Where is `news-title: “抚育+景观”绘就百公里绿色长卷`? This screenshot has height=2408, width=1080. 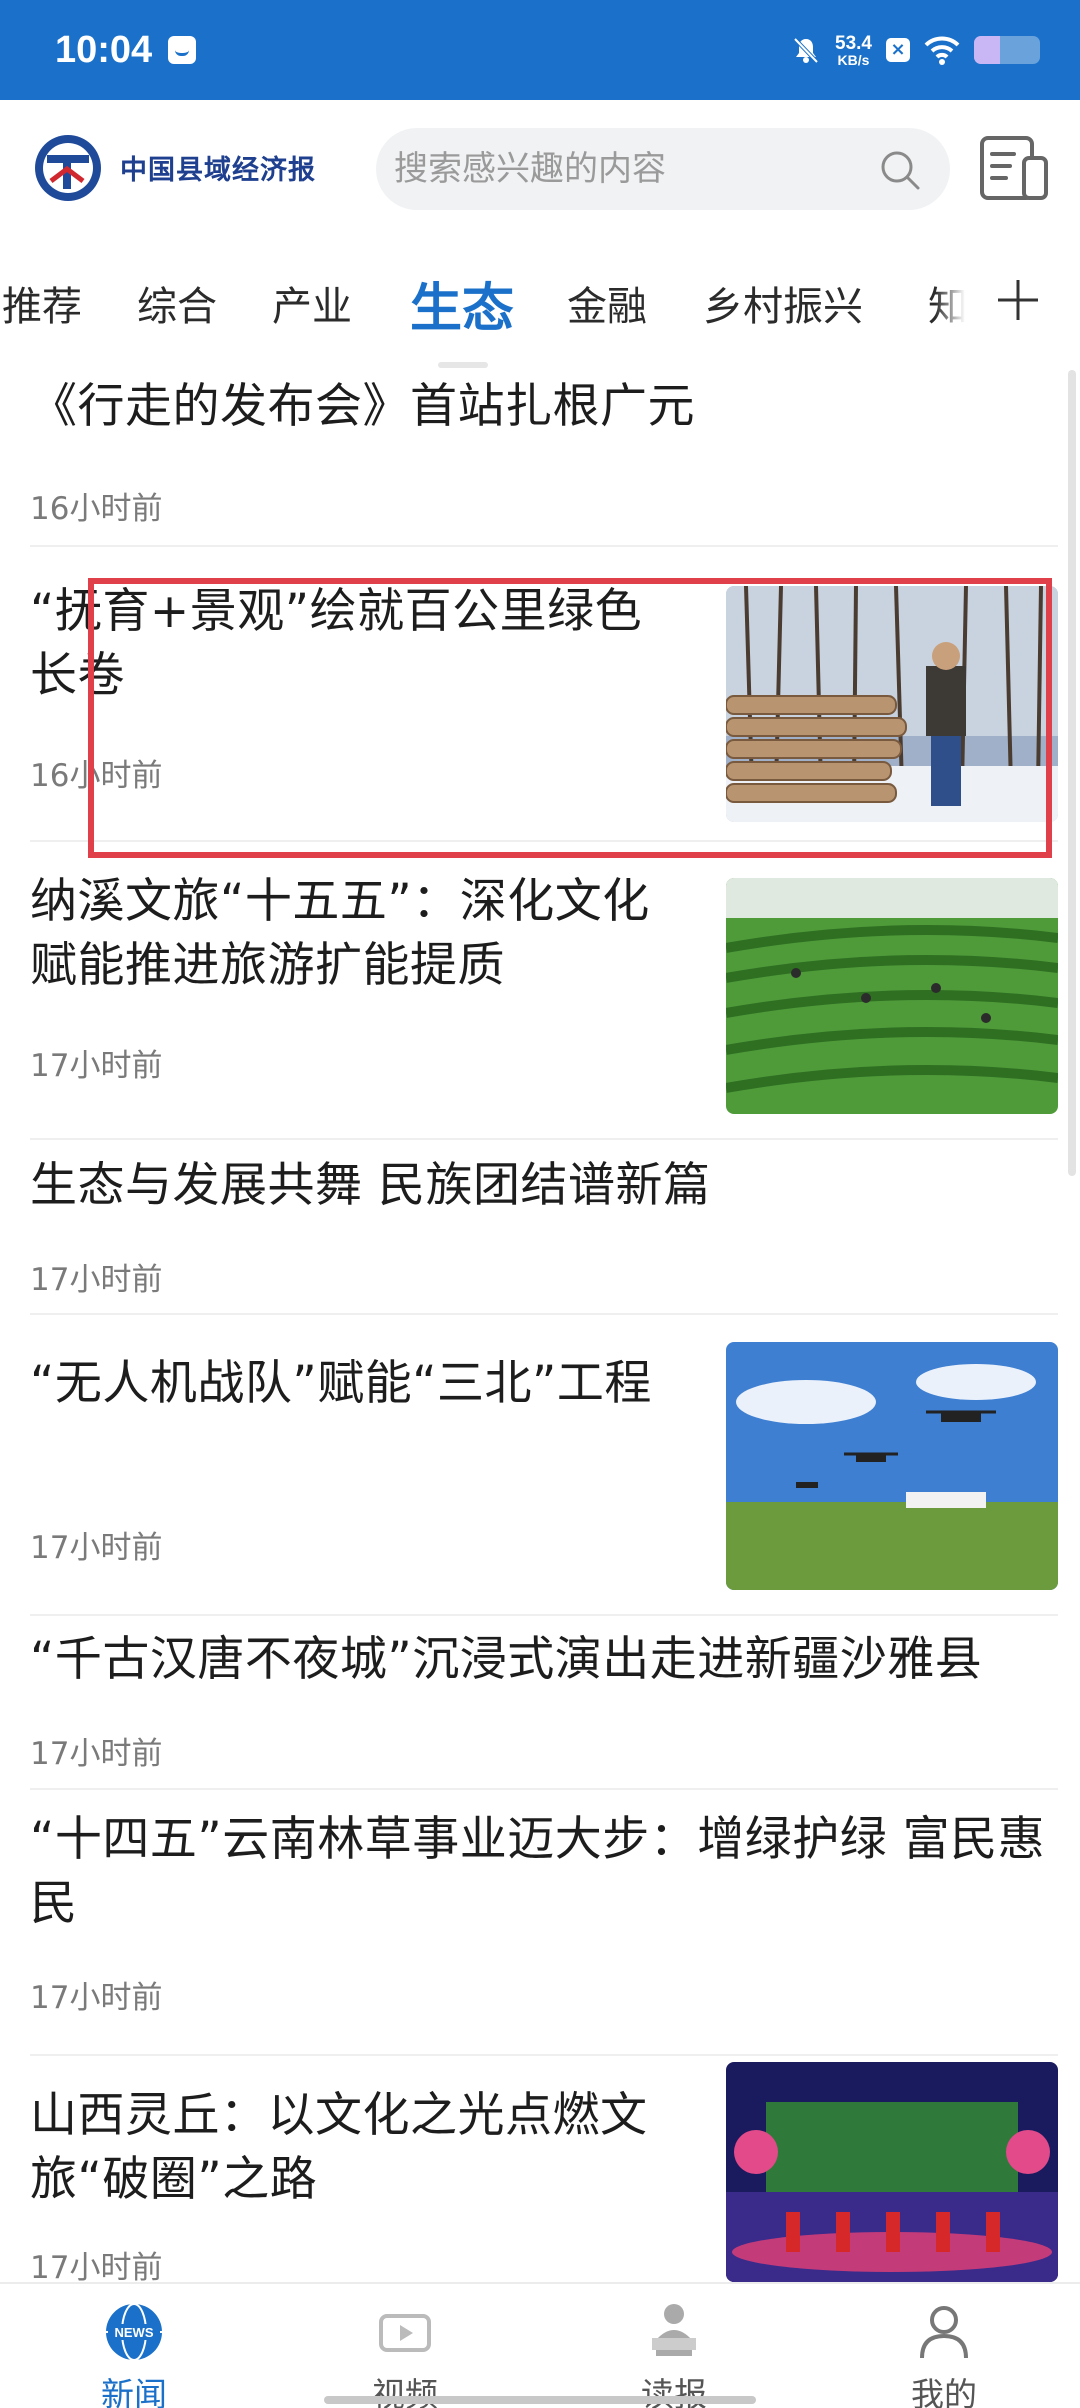 news-title: “抚育+景观”绘就百公里绿色长卷 is located at coordinates (336, 643).